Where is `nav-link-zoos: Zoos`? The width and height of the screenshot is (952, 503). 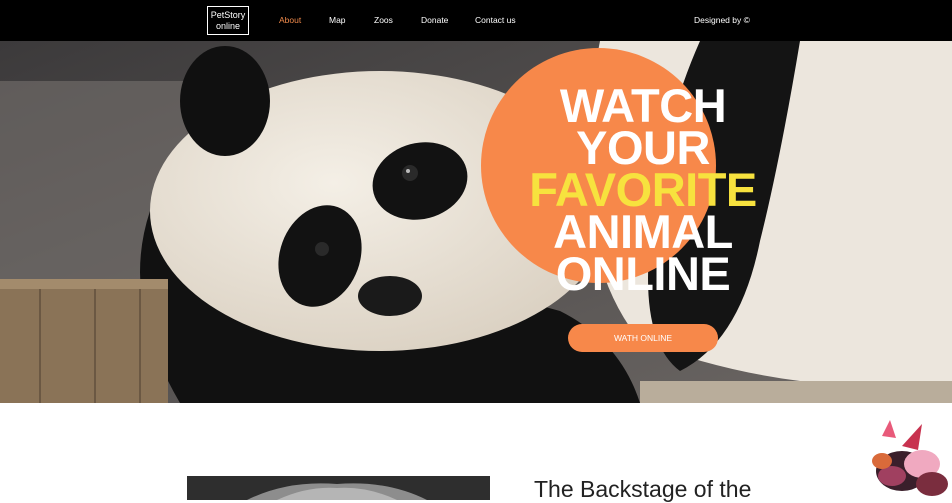
nav-link-zoos: Zoos is located at coordinates (383, 20).